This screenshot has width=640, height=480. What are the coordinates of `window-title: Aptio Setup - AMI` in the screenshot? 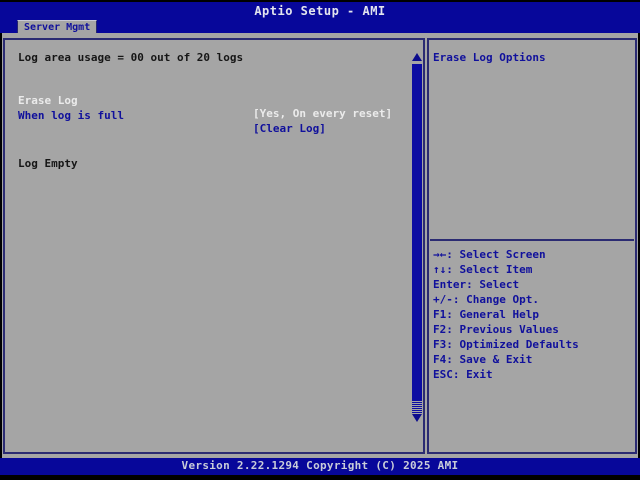 It's located at (320, 11).